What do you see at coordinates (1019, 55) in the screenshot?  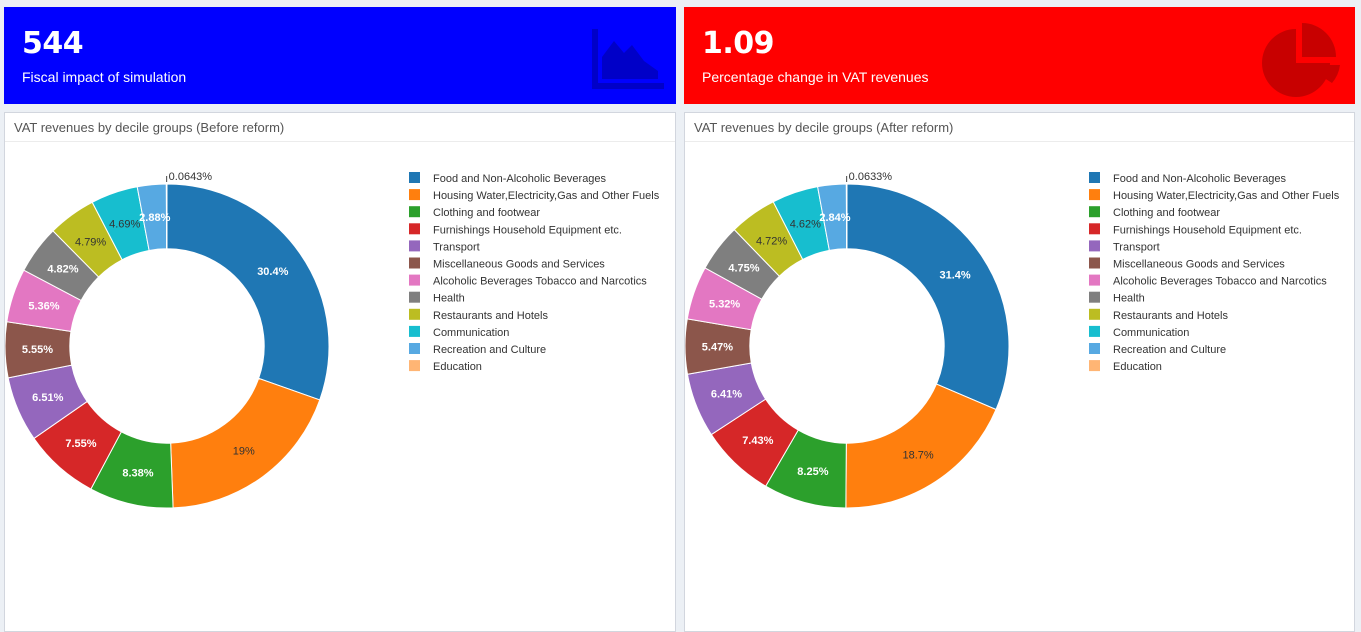 I see `kpi-vat-change: 1.09 Percentage change in VAT revenues` at bounding box center [1019, 55].